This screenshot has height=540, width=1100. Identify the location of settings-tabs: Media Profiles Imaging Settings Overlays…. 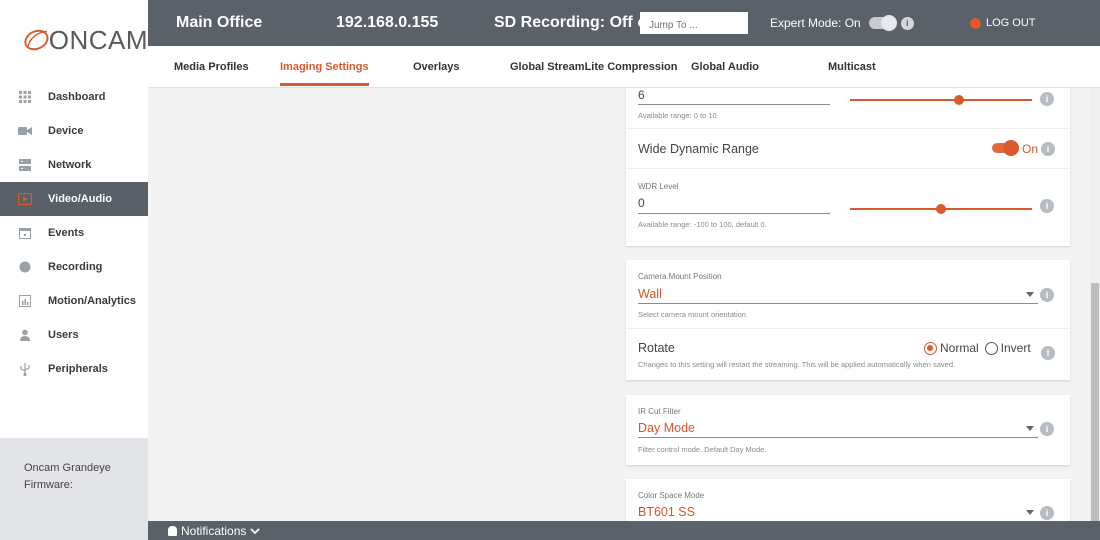
(624, 67).